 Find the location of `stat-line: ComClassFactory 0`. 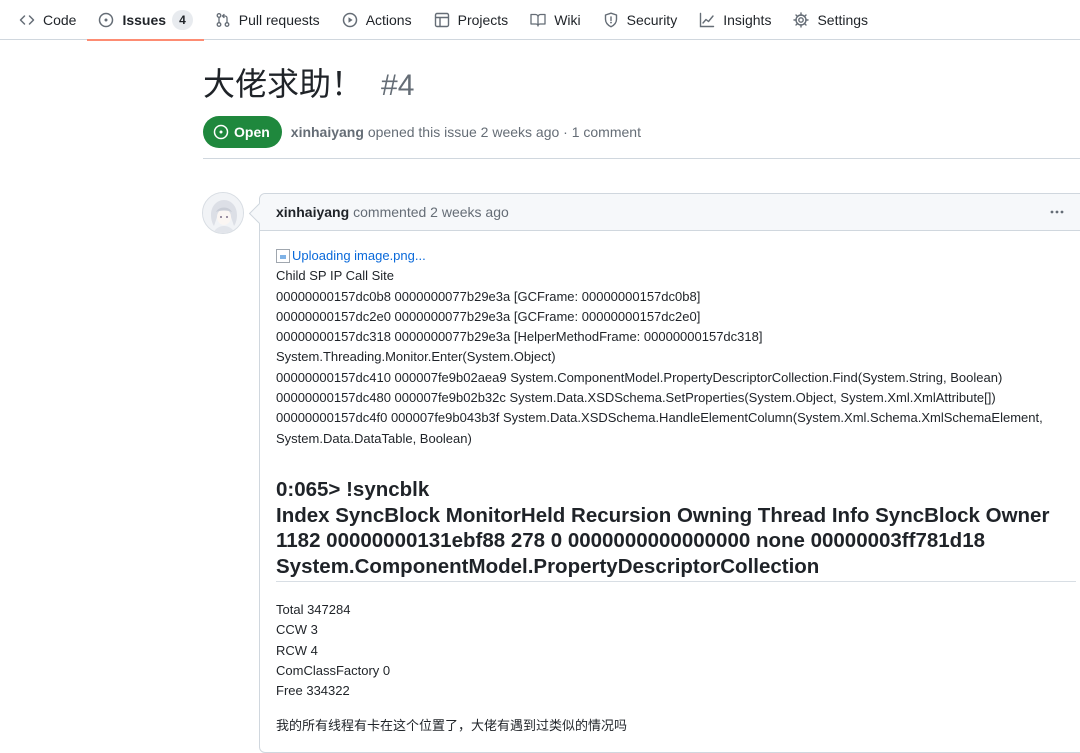

stat-line: ComClassFactory 0 is located at coordinates (333, 670).